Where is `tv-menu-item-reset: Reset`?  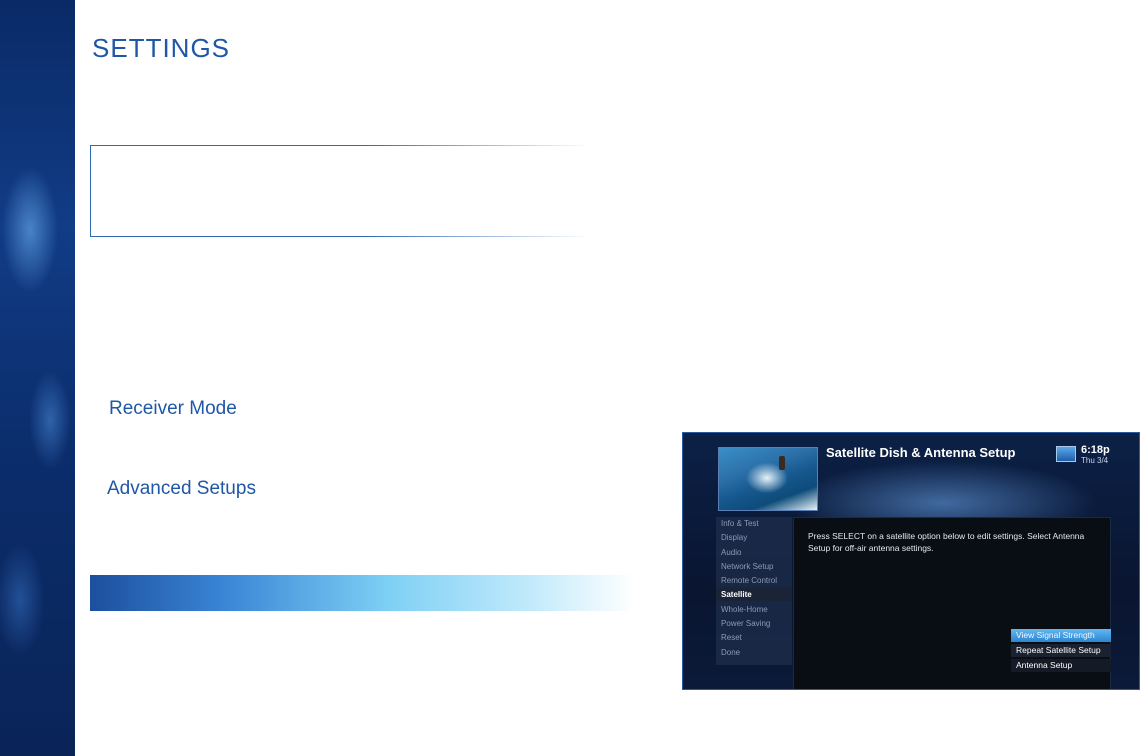 tv-menu-item-reset: Reset is located at coordinates (731, 637).